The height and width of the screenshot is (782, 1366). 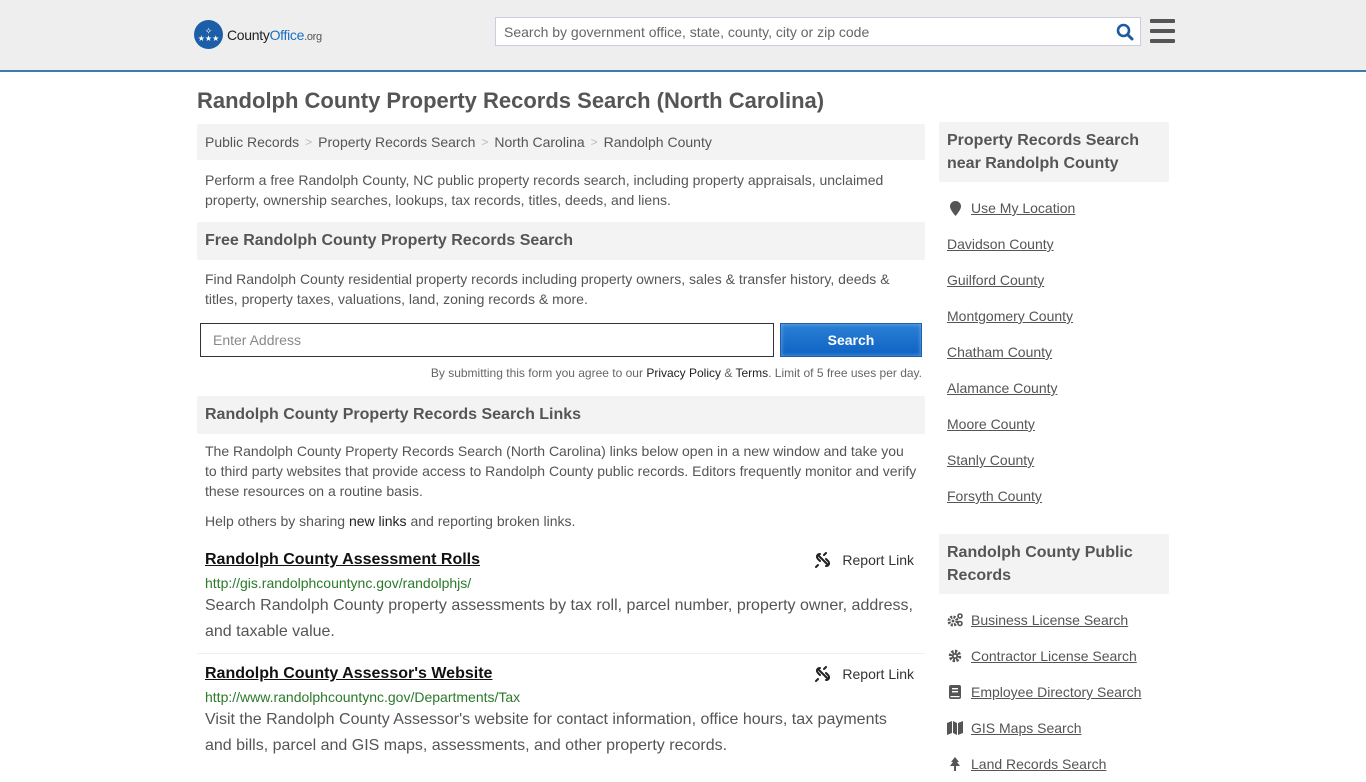 I want to click on top-header: ✧ ★★★ CountyOffice.org, so click(x=683, y=36).